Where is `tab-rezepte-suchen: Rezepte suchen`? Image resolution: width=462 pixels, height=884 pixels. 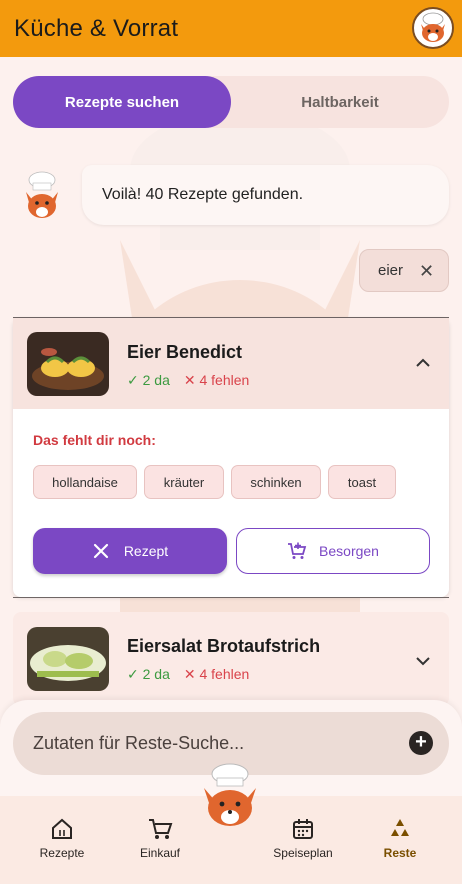
tab-rezepte-suchen: Rezepte suchen is located at coordinates (122, 102).